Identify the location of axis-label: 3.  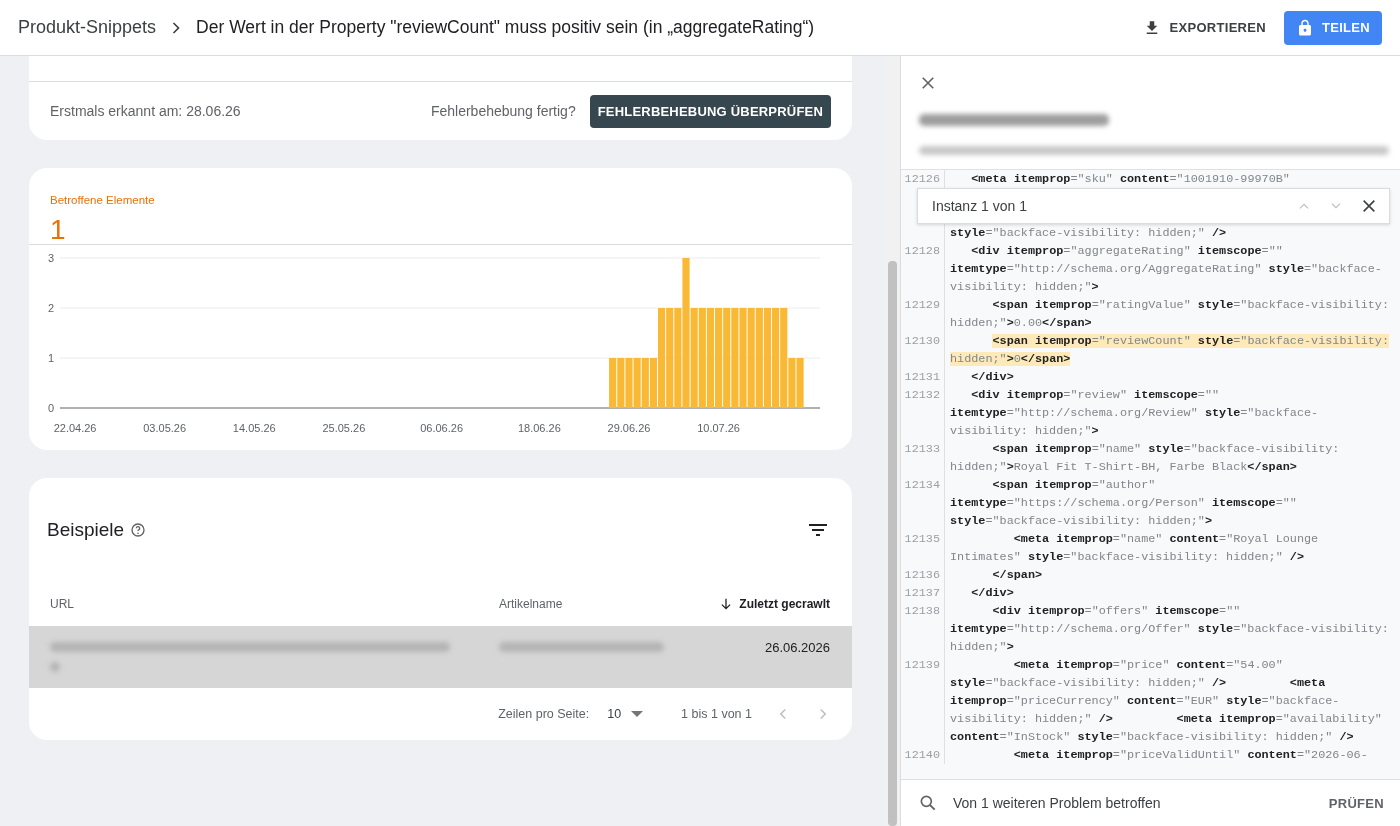
(50, 258).